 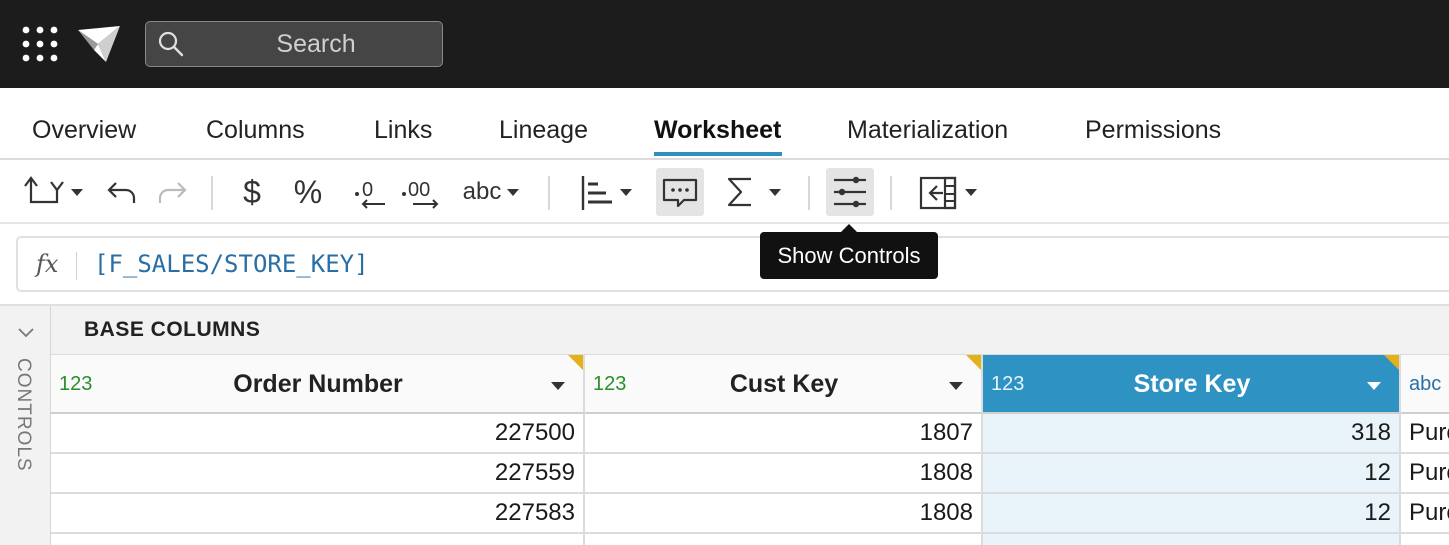 What do you see at coordinates (732, 264) in the screenshot?
I see `formula-bar: fx [F_SALES/STORE_KEY]` at bounding box center [732, 264].